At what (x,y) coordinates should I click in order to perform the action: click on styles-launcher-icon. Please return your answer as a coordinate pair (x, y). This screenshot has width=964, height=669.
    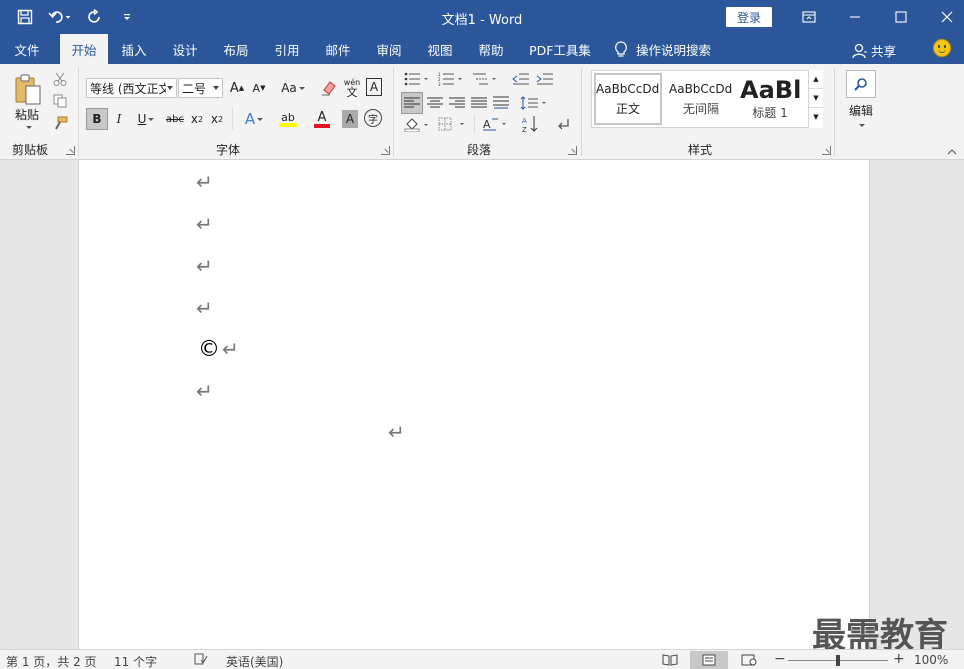
    Looking at the image, I should click on (826, 150).